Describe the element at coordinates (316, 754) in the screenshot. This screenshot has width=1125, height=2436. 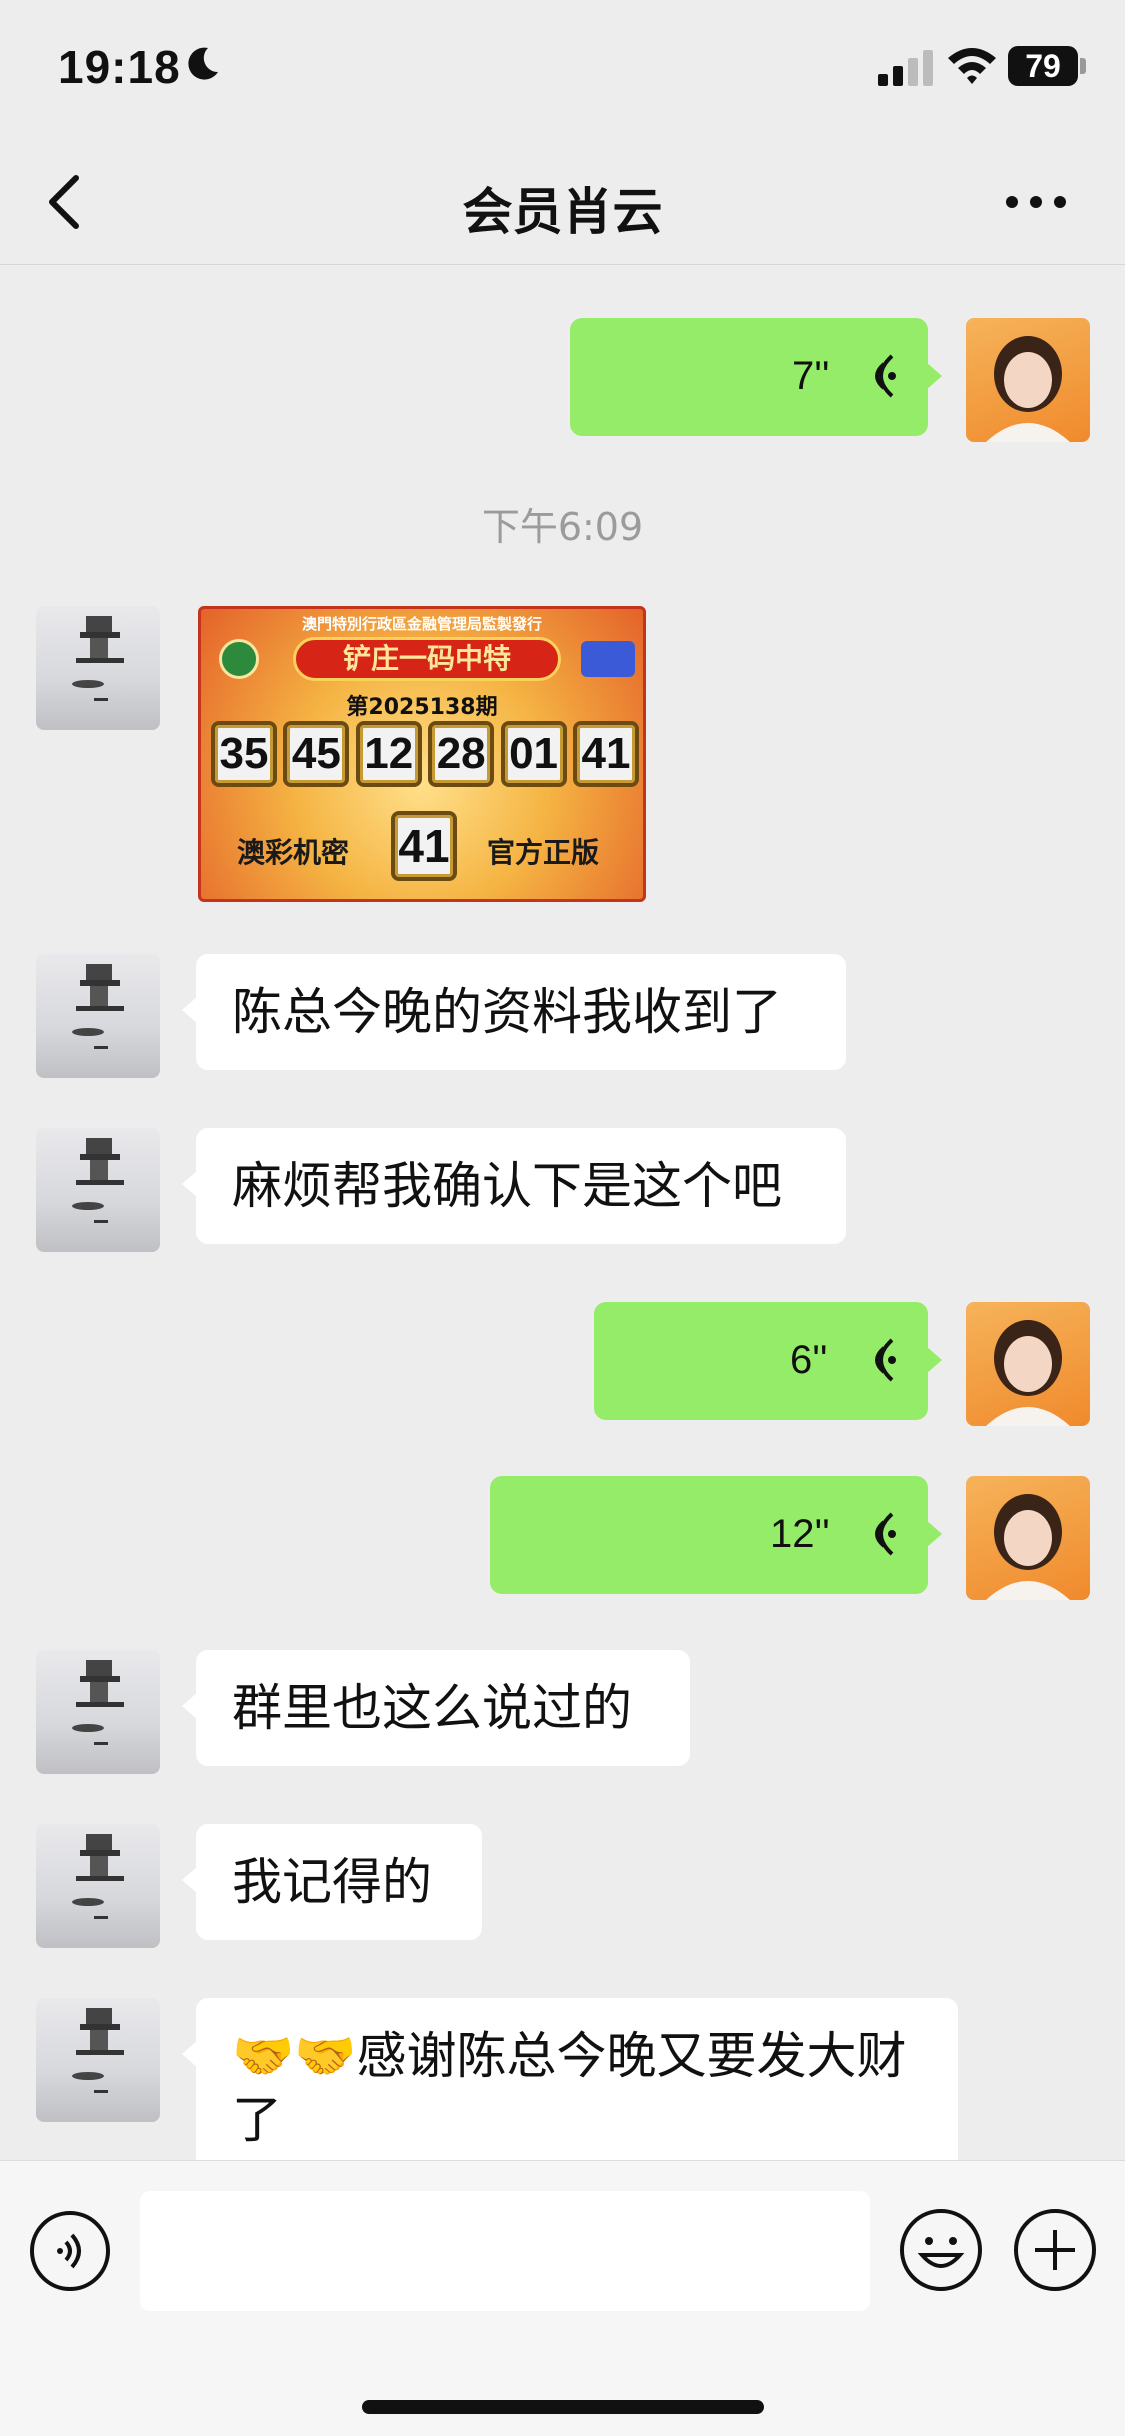
I see `lottery-number: 45` at that location.